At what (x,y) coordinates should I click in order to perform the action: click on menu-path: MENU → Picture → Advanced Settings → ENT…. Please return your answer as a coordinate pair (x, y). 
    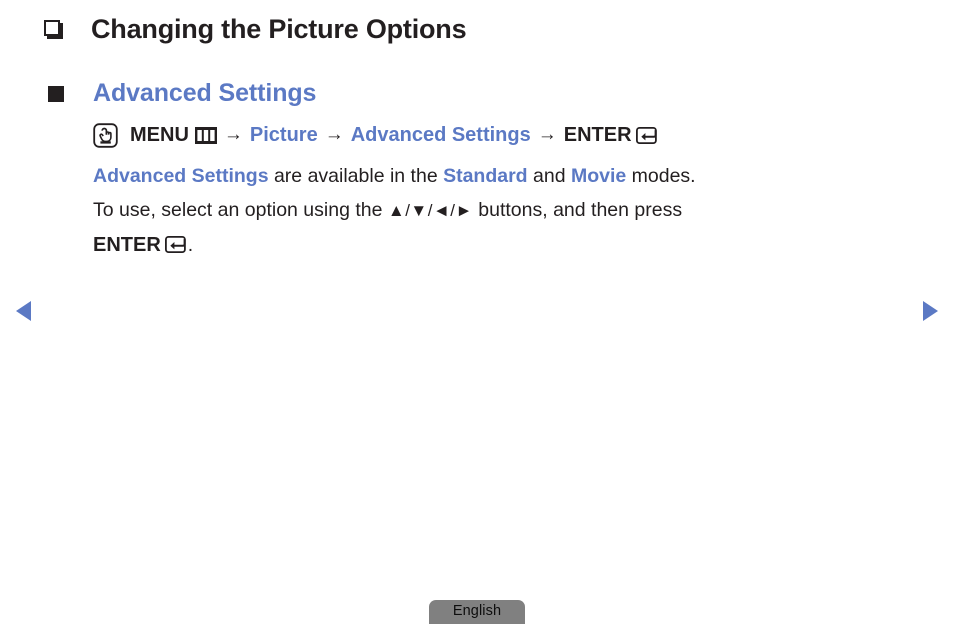
    Looking at the image, I should click on (503, 135).